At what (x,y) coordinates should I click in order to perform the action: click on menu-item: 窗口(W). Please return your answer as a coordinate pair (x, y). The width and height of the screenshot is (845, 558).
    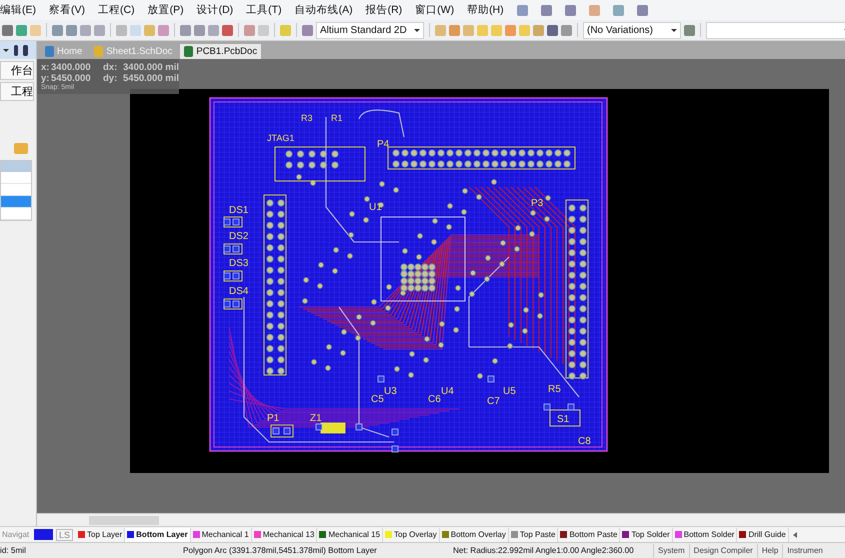
    Looking at the image, I should click on (434, 10).